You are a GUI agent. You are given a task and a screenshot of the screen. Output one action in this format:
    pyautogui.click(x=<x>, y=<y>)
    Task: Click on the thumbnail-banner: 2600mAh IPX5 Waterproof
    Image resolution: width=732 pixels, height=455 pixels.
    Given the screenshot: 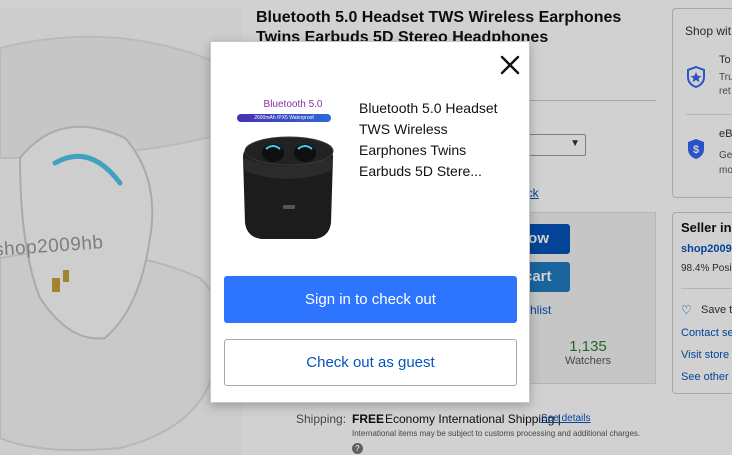 What is the action you would take?
    pyautogui.click(x=284, y=118)
    